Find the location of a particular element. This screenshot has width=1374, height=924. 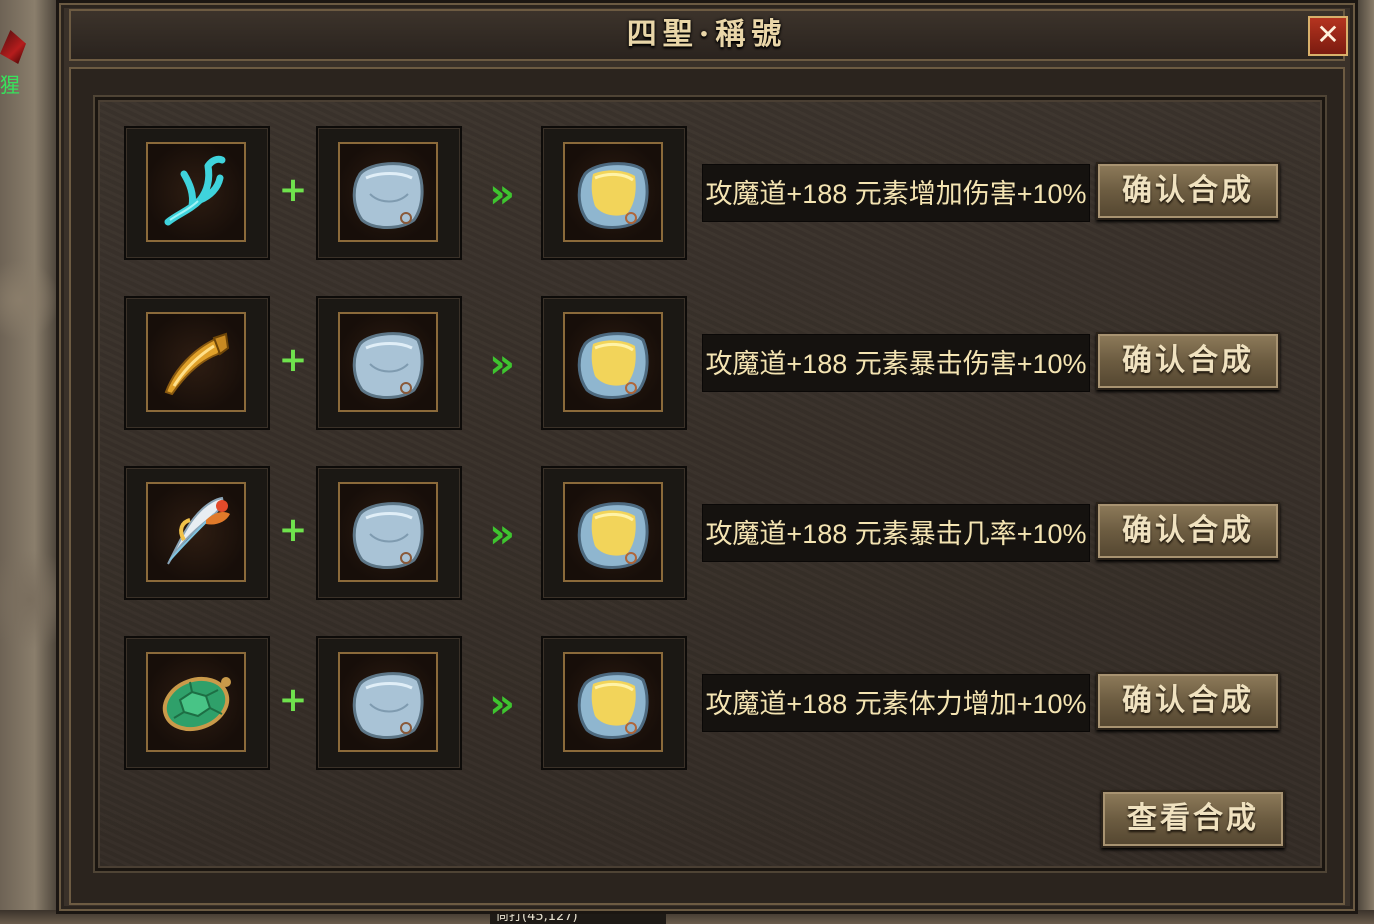

title-bar: 四聖·稱號 is located at coordinates (707, 35).